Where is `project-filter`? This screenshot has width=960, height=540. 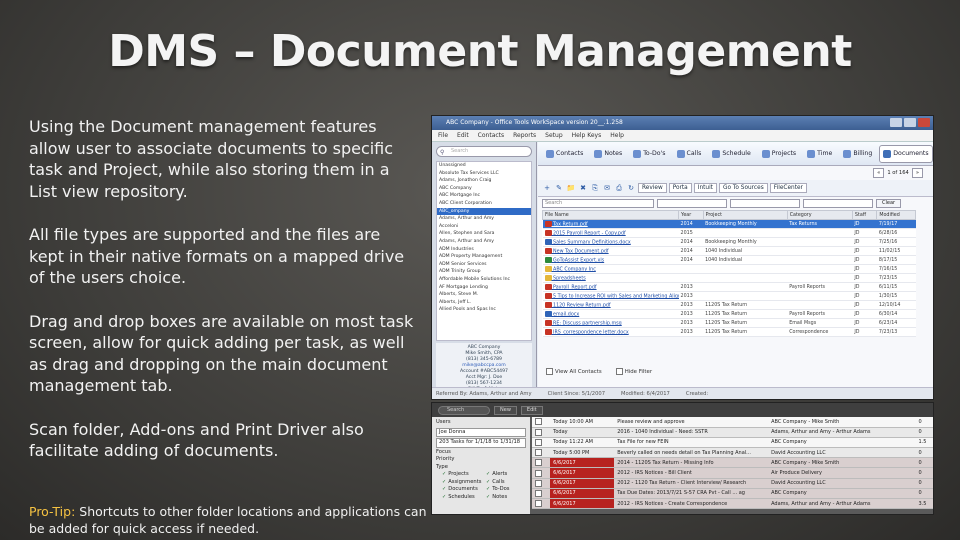
project-filter is located at coordinates (765, 203).